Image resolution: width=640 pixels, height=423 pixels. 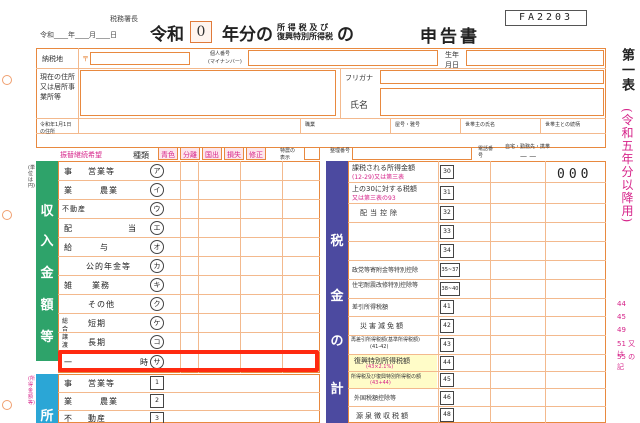 I want to click on num-43: 43, so click(x=447, y=345).